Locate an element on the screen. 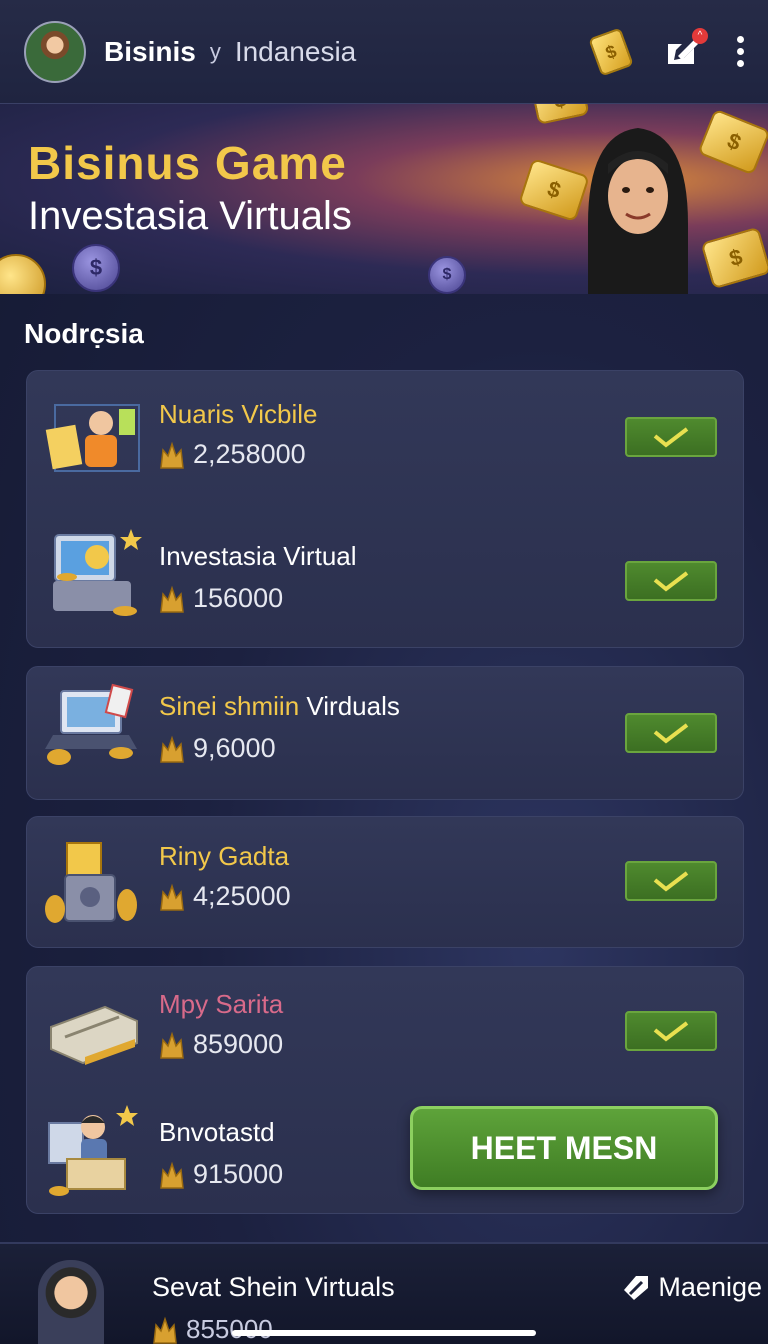  list-item: Nuaris Vicbile 2,258000 is located at coordinates (386, 440).